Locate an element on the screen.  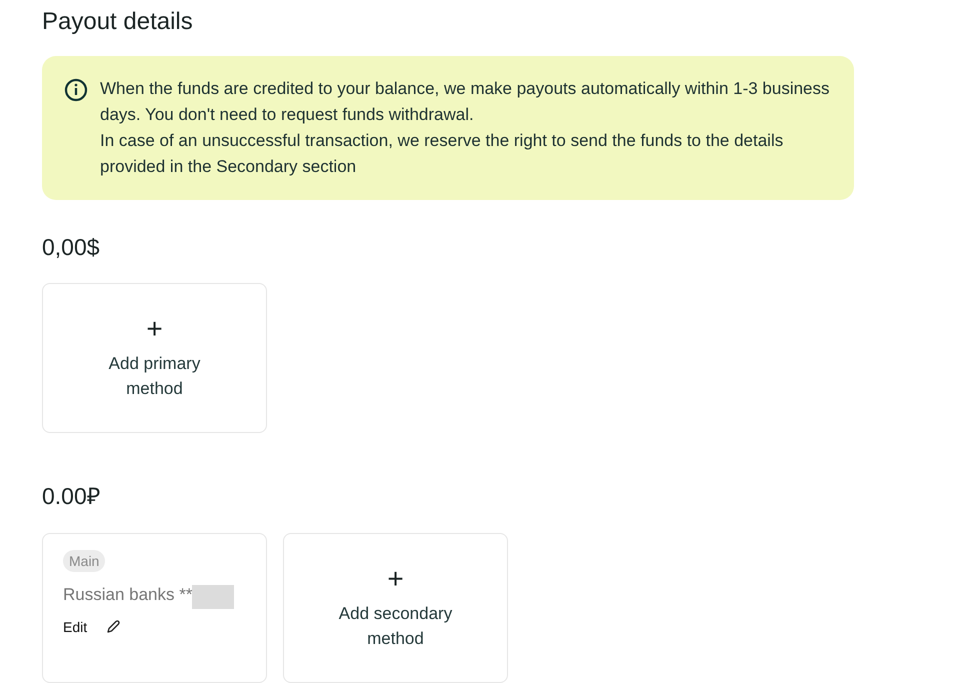
main-badge: Main is located at coordinates (84, 561).